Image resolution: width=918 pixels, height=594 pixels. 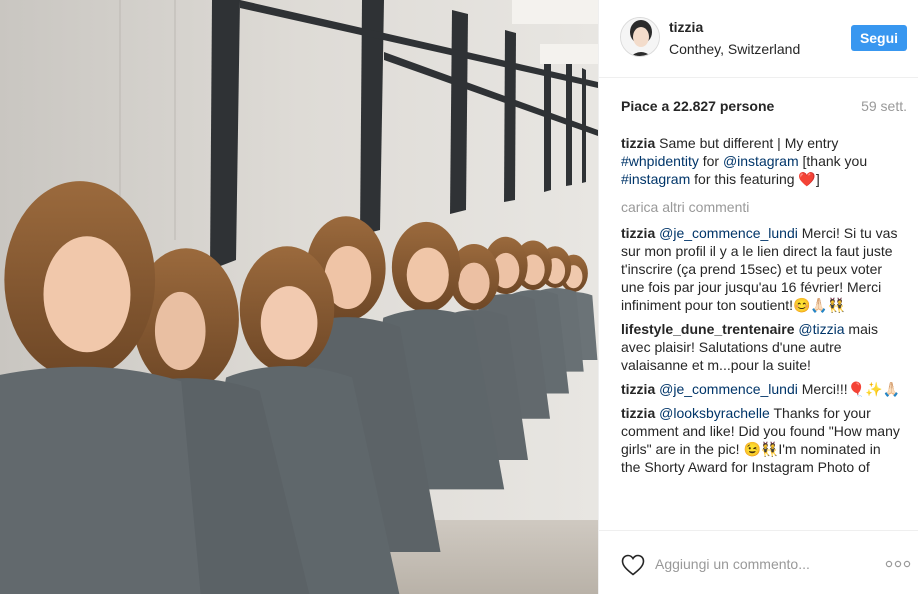 I want to click on comment-text: Merci!!!🎈✨🙏🏻, so click(x=848, y=389).